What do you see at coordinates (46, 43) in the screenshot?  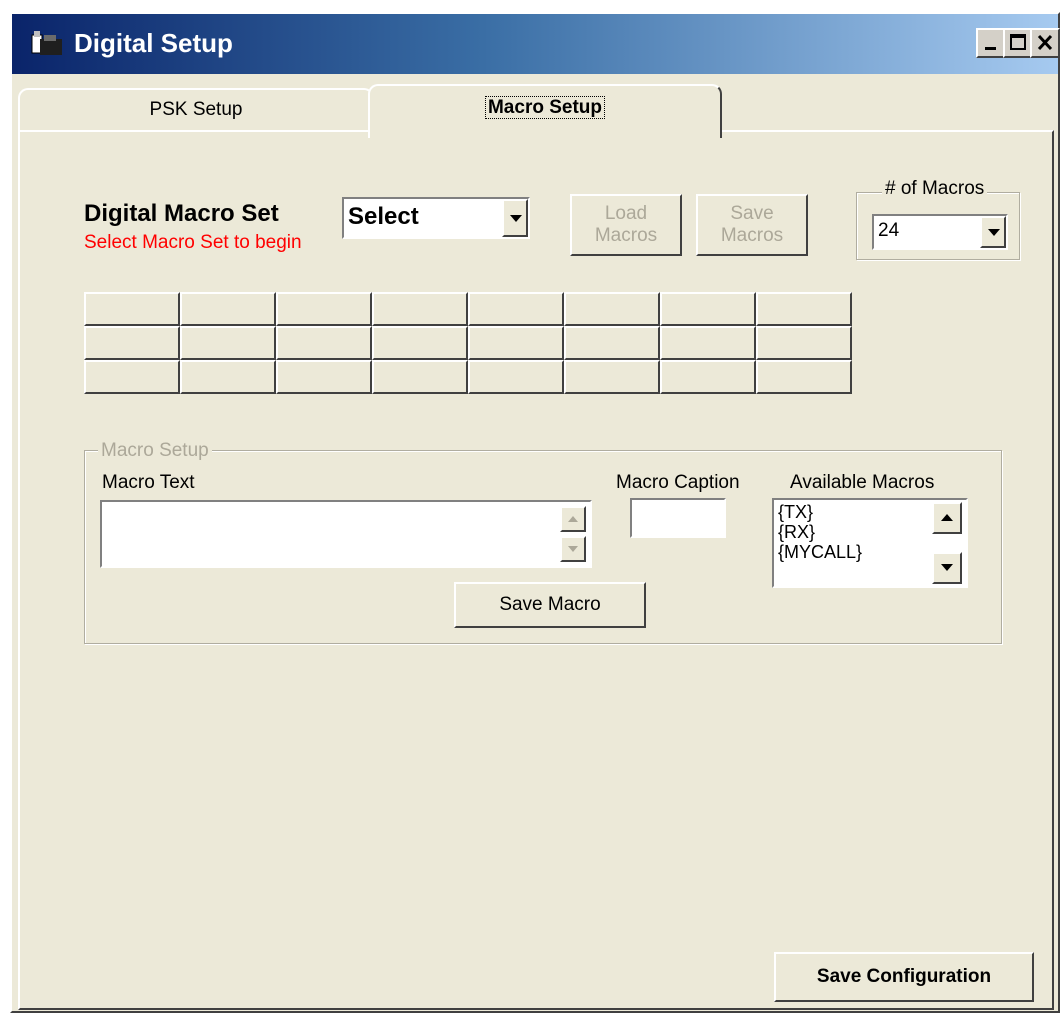 I see `app-icon` at bounding box center [46, 43].